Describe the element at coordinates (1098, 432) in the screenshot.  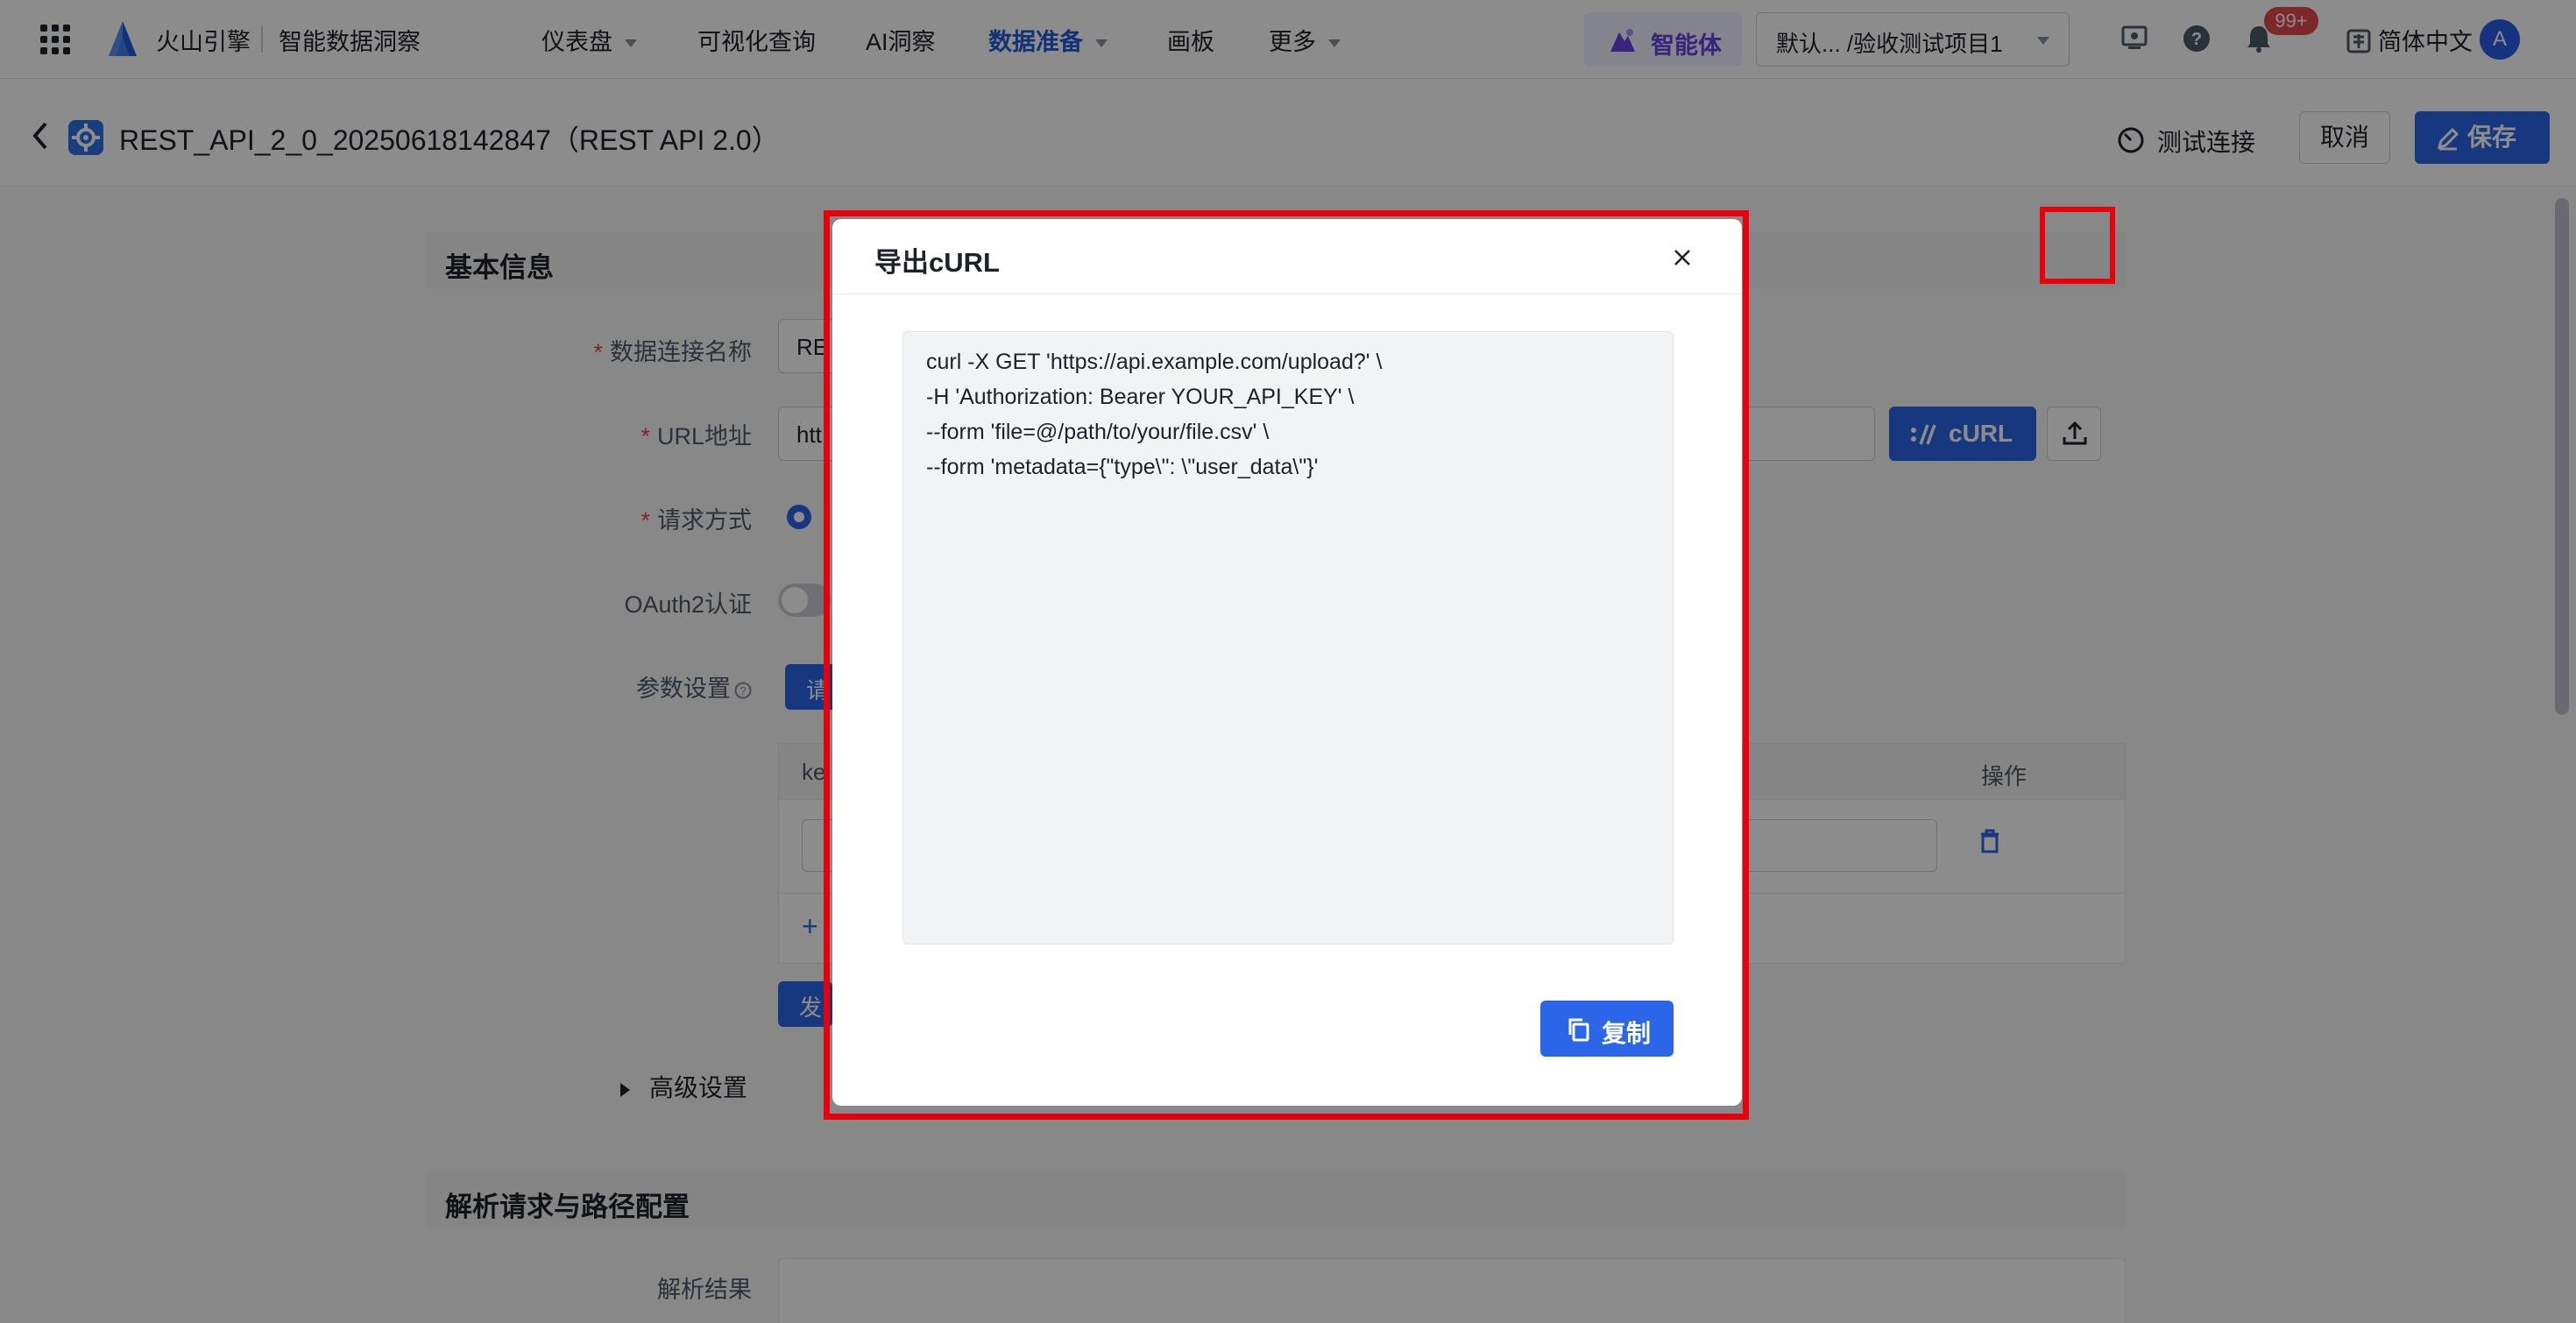
I see `code-line: --form 'file=@/path/to/your/file.csv' \` at that location.